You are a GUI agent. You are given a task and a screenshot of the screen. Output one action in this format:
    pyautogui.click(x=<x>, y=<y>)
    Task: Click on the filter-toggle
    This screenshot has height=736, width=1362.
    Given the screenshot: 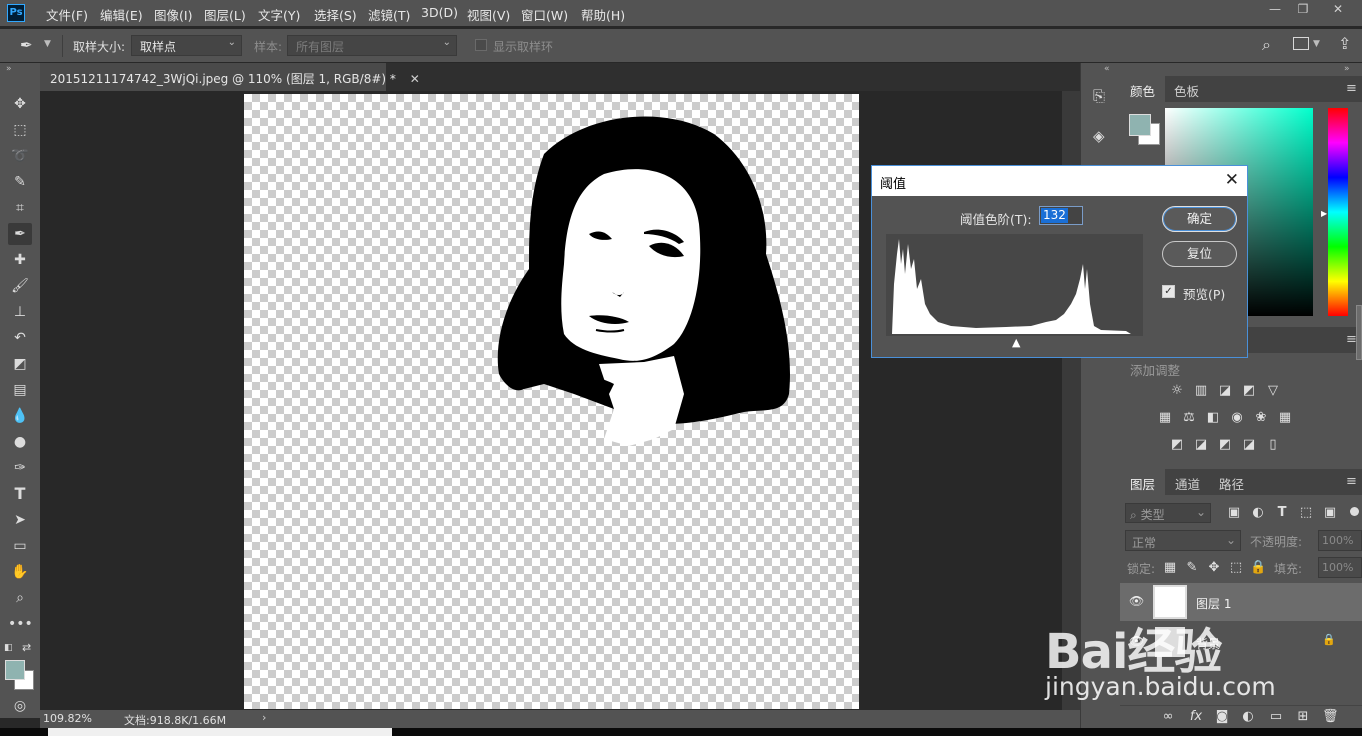 What is the action you would take?
    pyautogui.click(x=1354, y=511)
    